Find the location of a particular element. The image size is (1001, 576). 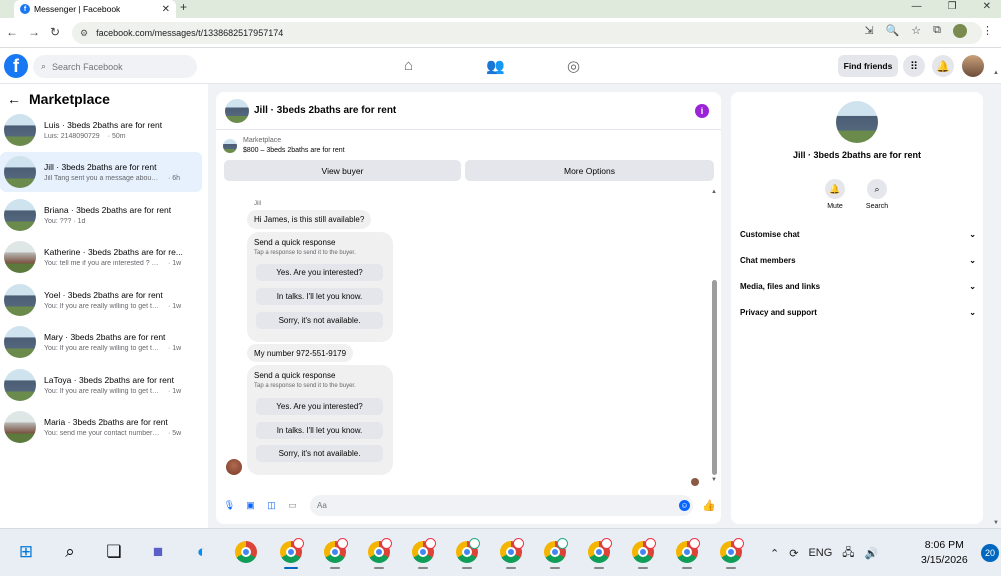

back-arrow-icon: ← is located at coordinates (14, 99).